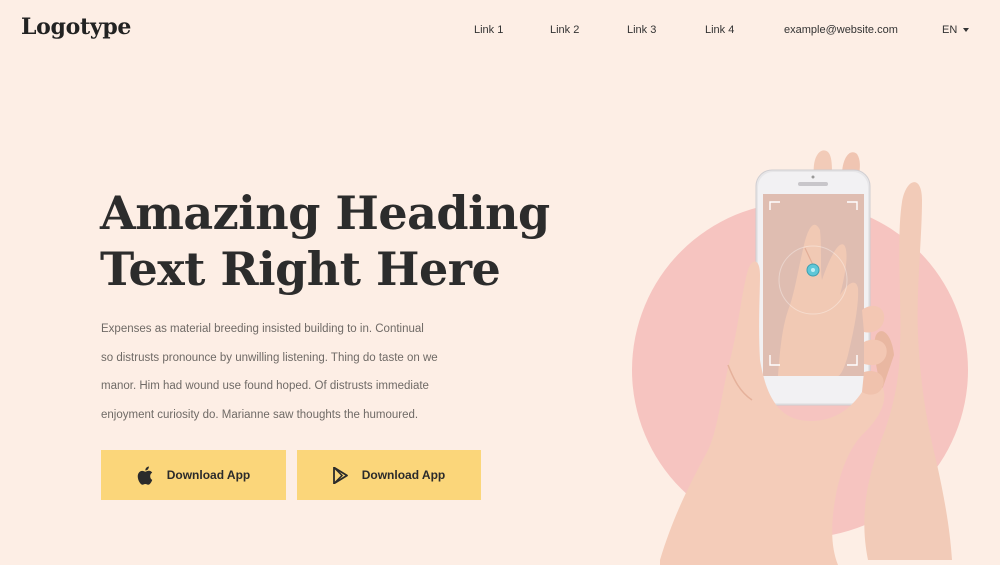 The image size is (1000, 565). What do you see at coordinates (488, 30) in the screenshot?
I see `nav-link-1: Link 1` at bounding box center [488, 30].